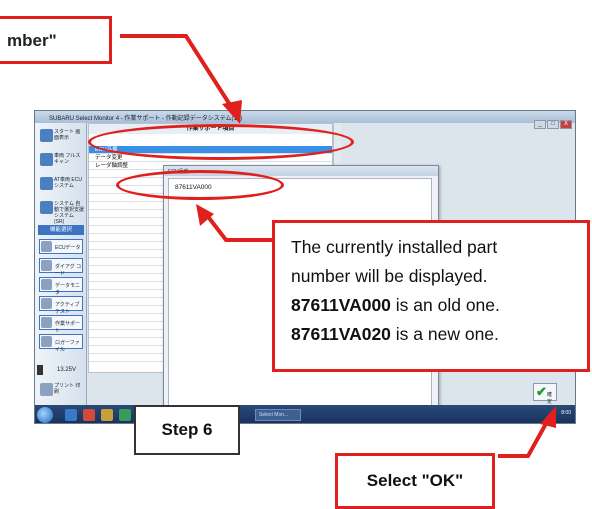  Describe the element at coordinates (32, 40) in the screenshot. I see `callout-top-text: mber"` at that location.